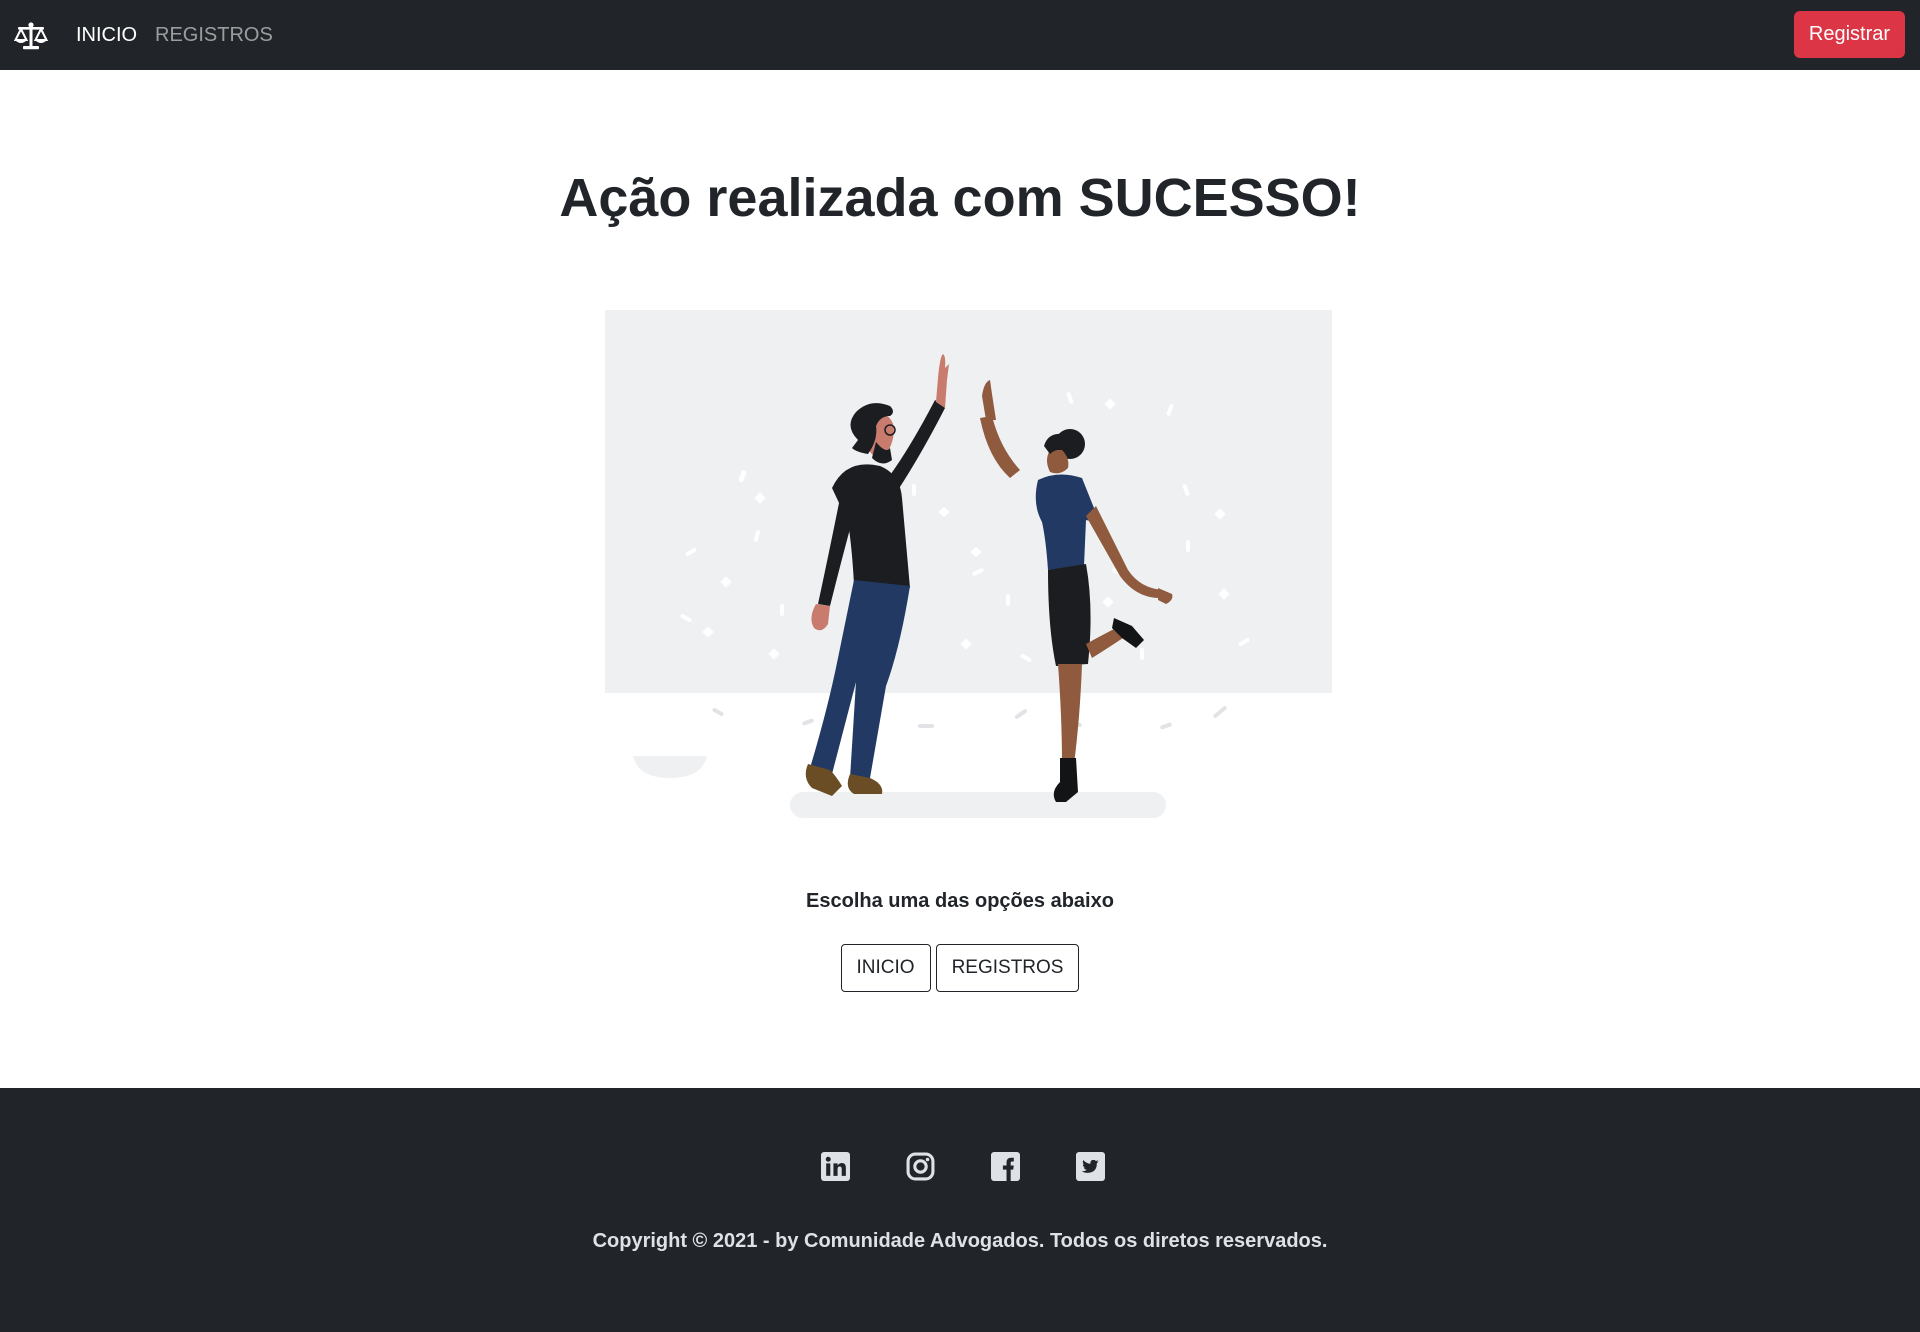  Describe the element at coordinates (960, 901) in the screenshot. I see `options-subtitle: Escolha uma das opções abaixo` at that location.